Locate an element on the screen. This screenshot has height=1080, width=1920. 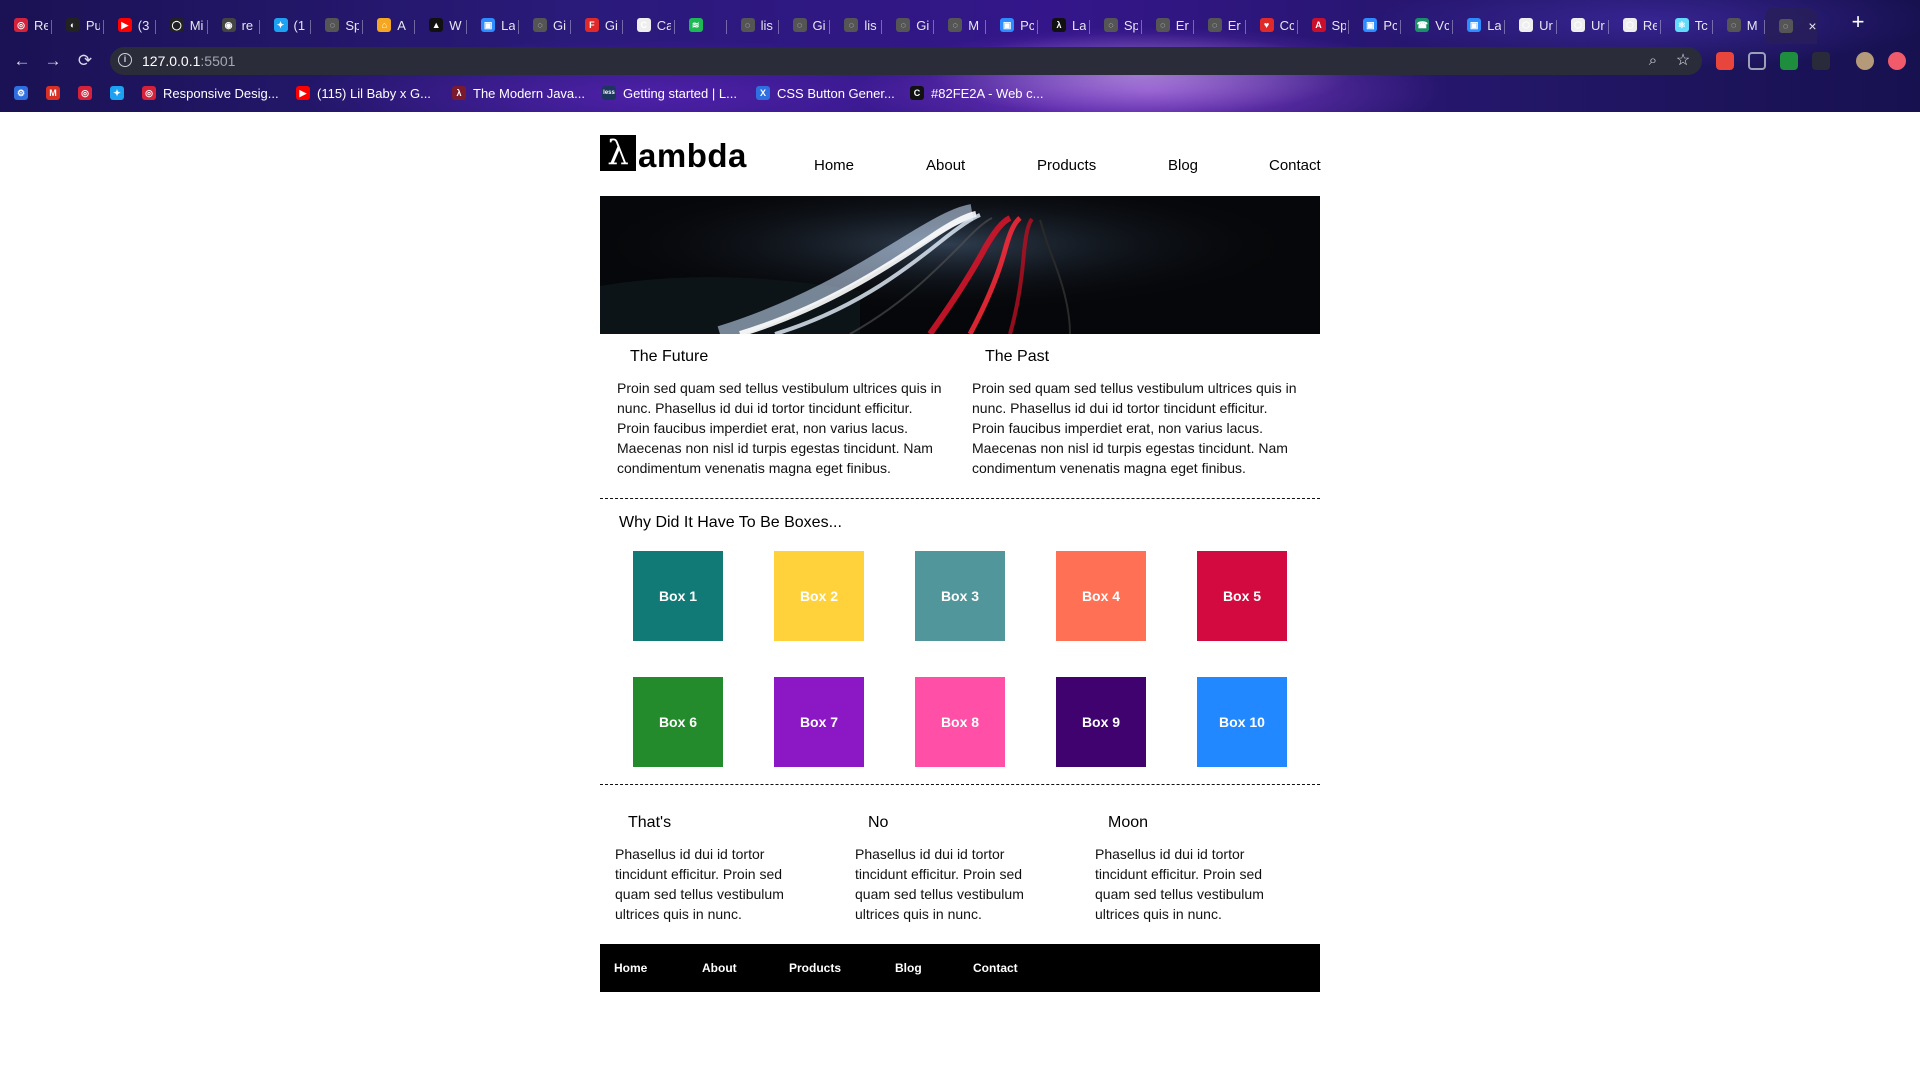
bookmark-item: ◎ is located at coordinates (85, 93).